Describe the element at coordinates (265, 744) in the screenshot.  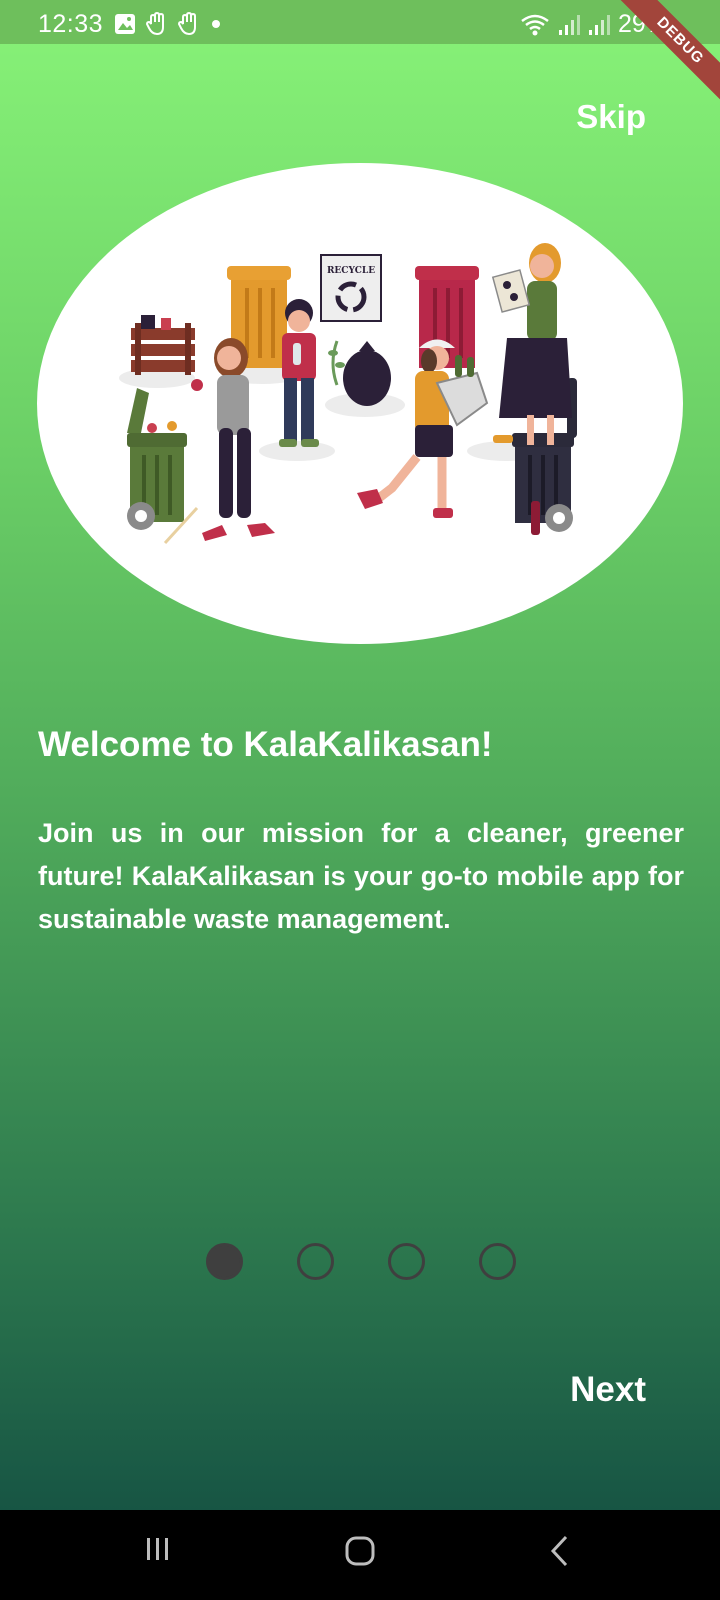
I see `onboarding-title: Welcome to KalaKalikasan!` at that location.